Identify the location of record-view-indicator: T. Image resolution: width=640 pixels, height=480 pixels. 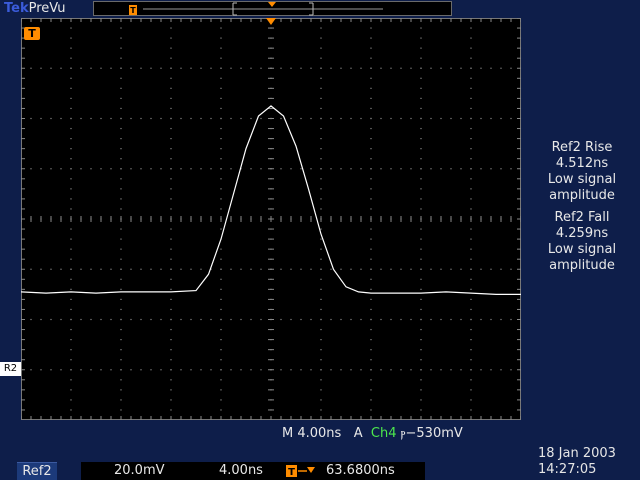
(256, 9).